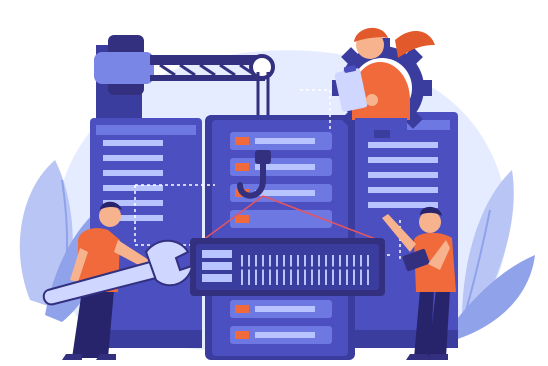 The image size is (548, 366). I want to click on lifted-server-unit, so click(287, 267).